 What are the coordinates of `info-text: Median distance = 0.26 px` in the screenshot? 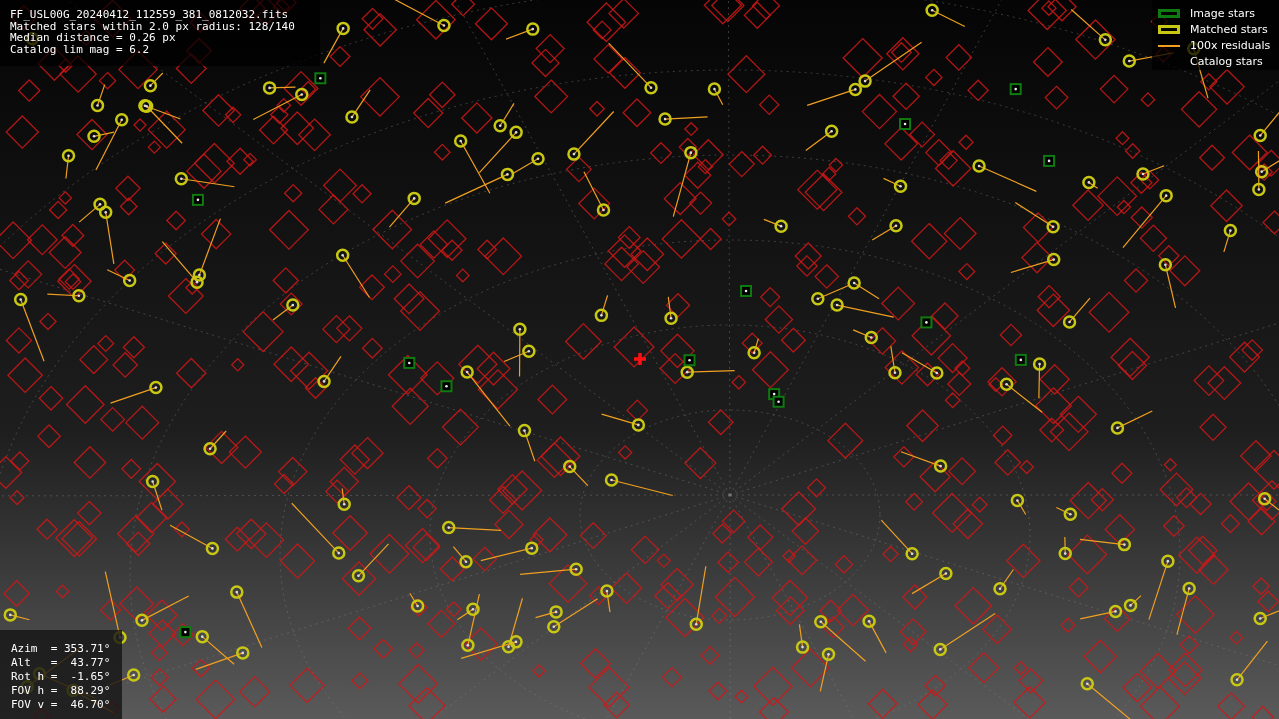 It's located at (93, 38).